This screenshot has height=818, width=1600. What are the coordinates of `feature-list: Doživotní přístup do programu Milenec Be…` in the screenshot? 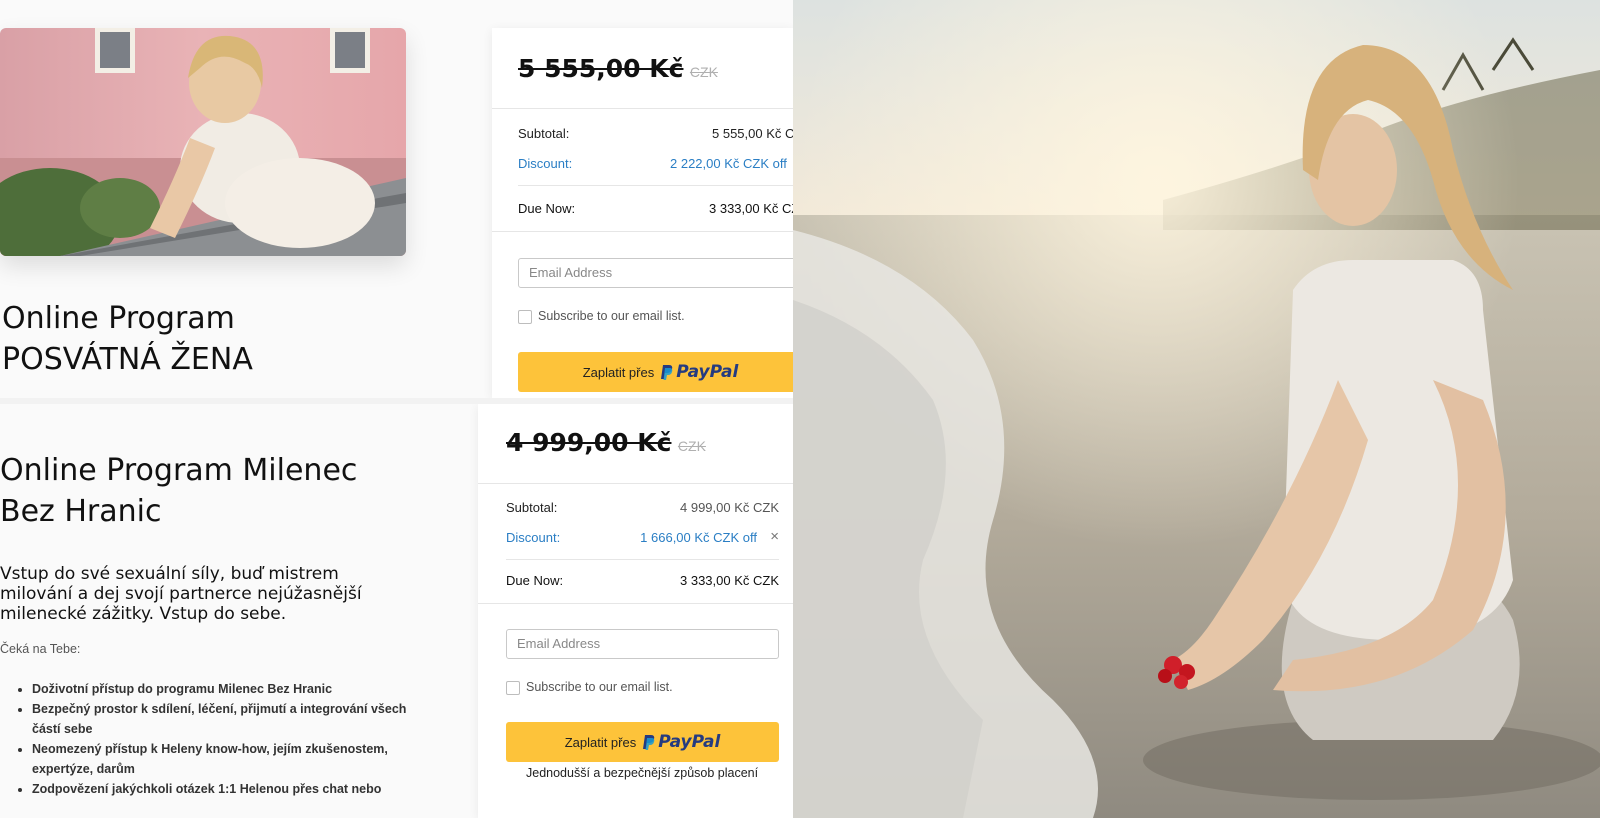 It's located at (216, 739).